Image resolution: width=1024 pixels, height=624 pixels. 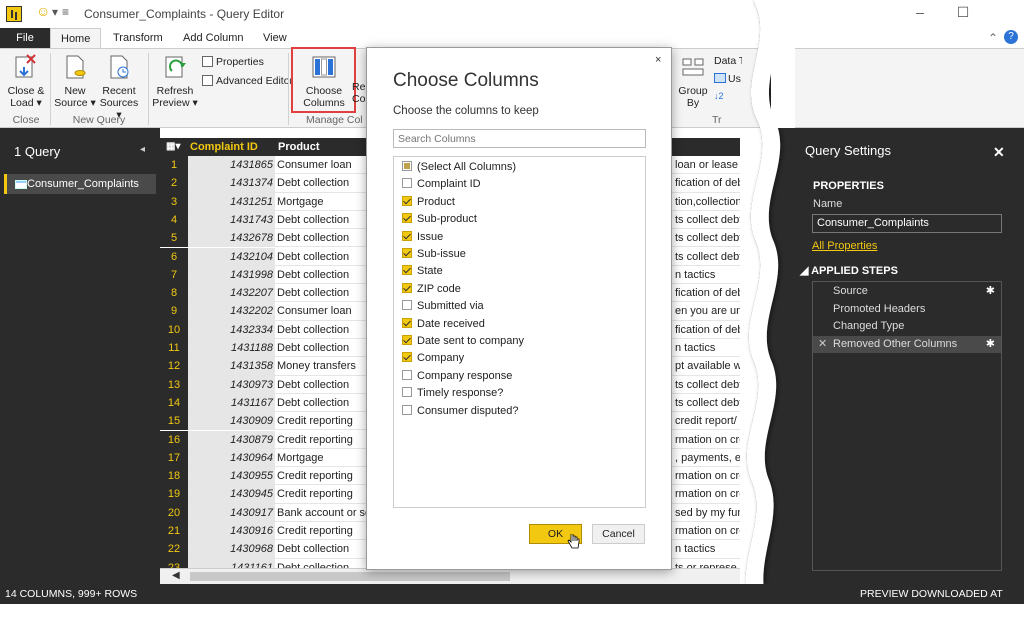 What do you see at coordinates (707, 348) in the screenshot?
I see `cell-issue: n tactics` at bounding box center [707, 348].